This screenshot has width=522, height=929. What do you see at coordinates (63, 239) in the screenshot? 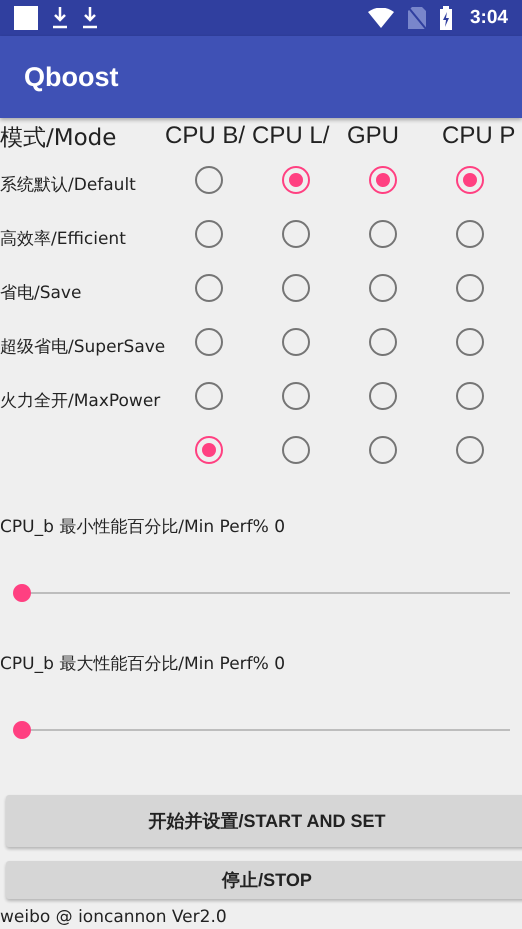
I see `mode-label: 高效率/Efficient` at bounding box center [63, 239].